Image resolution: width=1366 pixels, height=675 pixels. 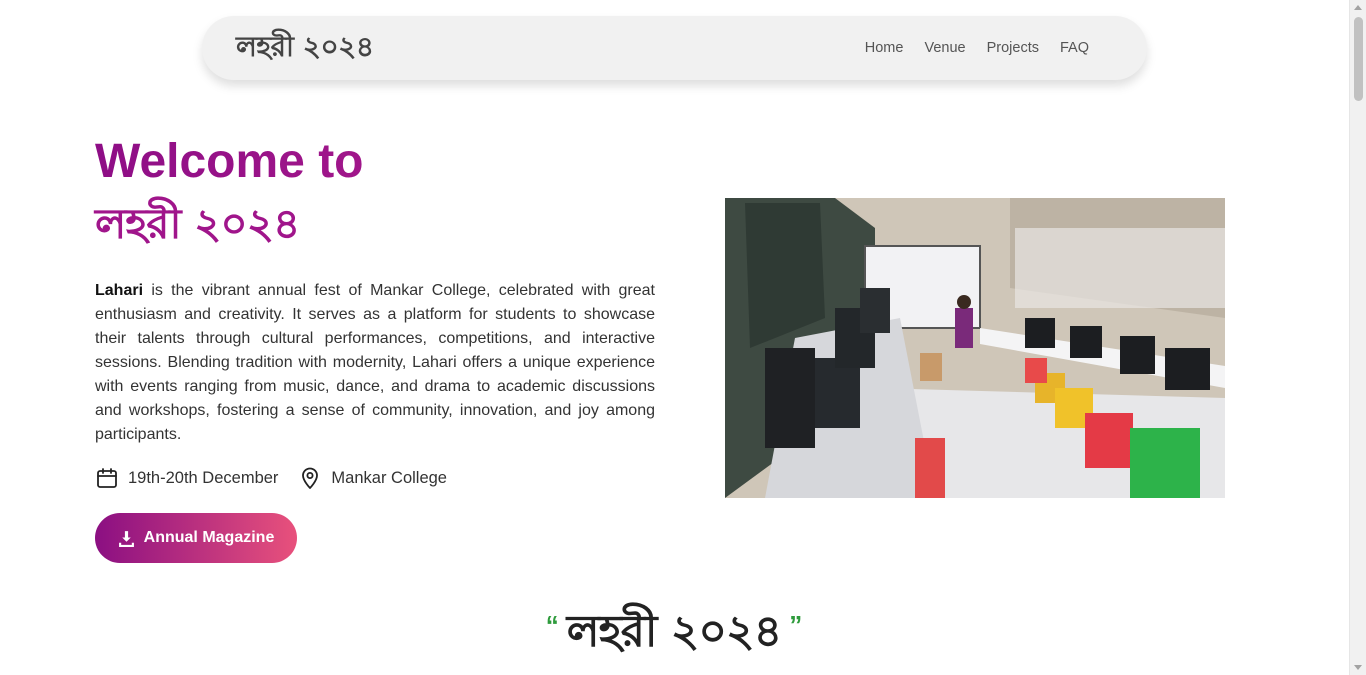 What do you see at coordinates (119, 290) in the screenshot?
I see `fest-name-bold: Lahari` at bounding box center [119, 290].